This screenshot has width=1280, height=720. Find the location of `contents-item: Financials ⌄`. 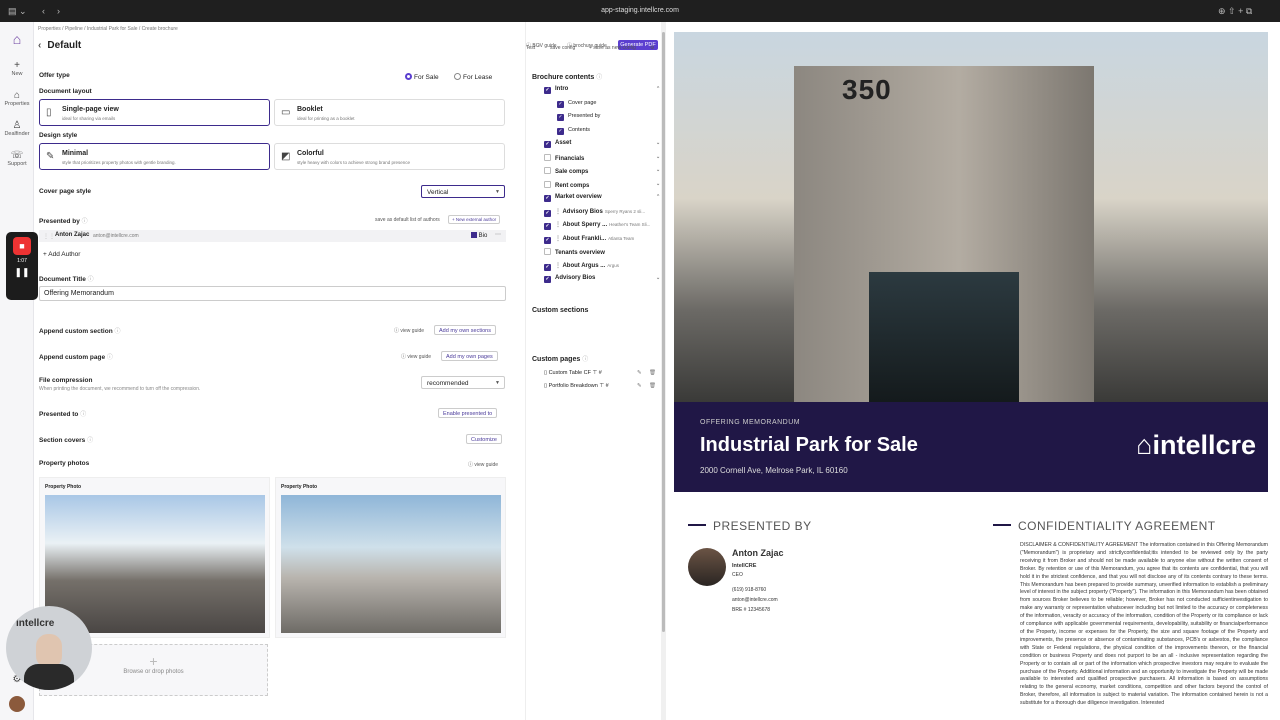

contents-item: Financials ⌄ is located at coordinates (602, 157).